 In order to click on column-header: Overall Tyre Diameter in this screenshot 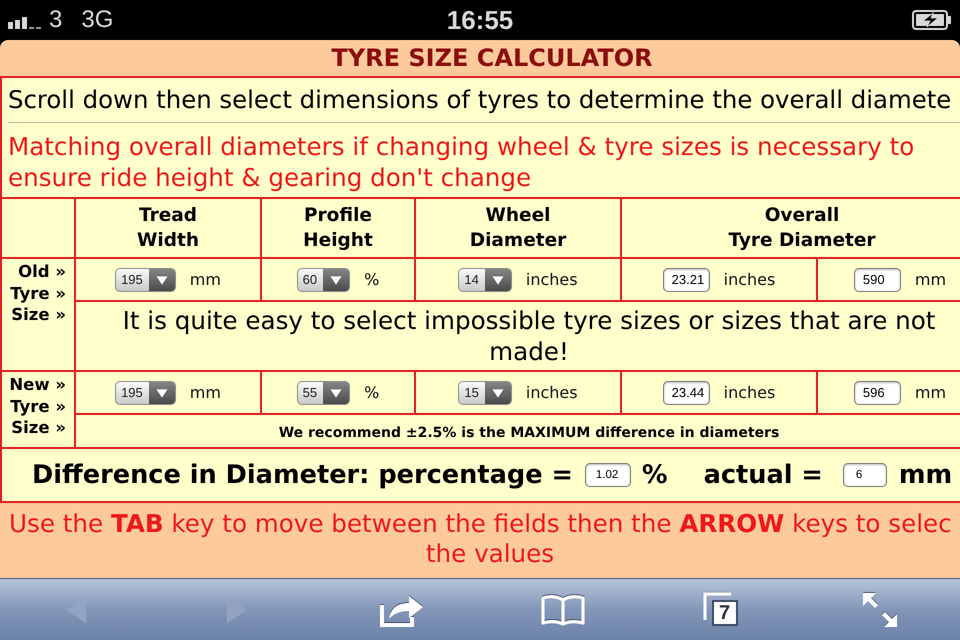, I will do `click(802, 228)`.